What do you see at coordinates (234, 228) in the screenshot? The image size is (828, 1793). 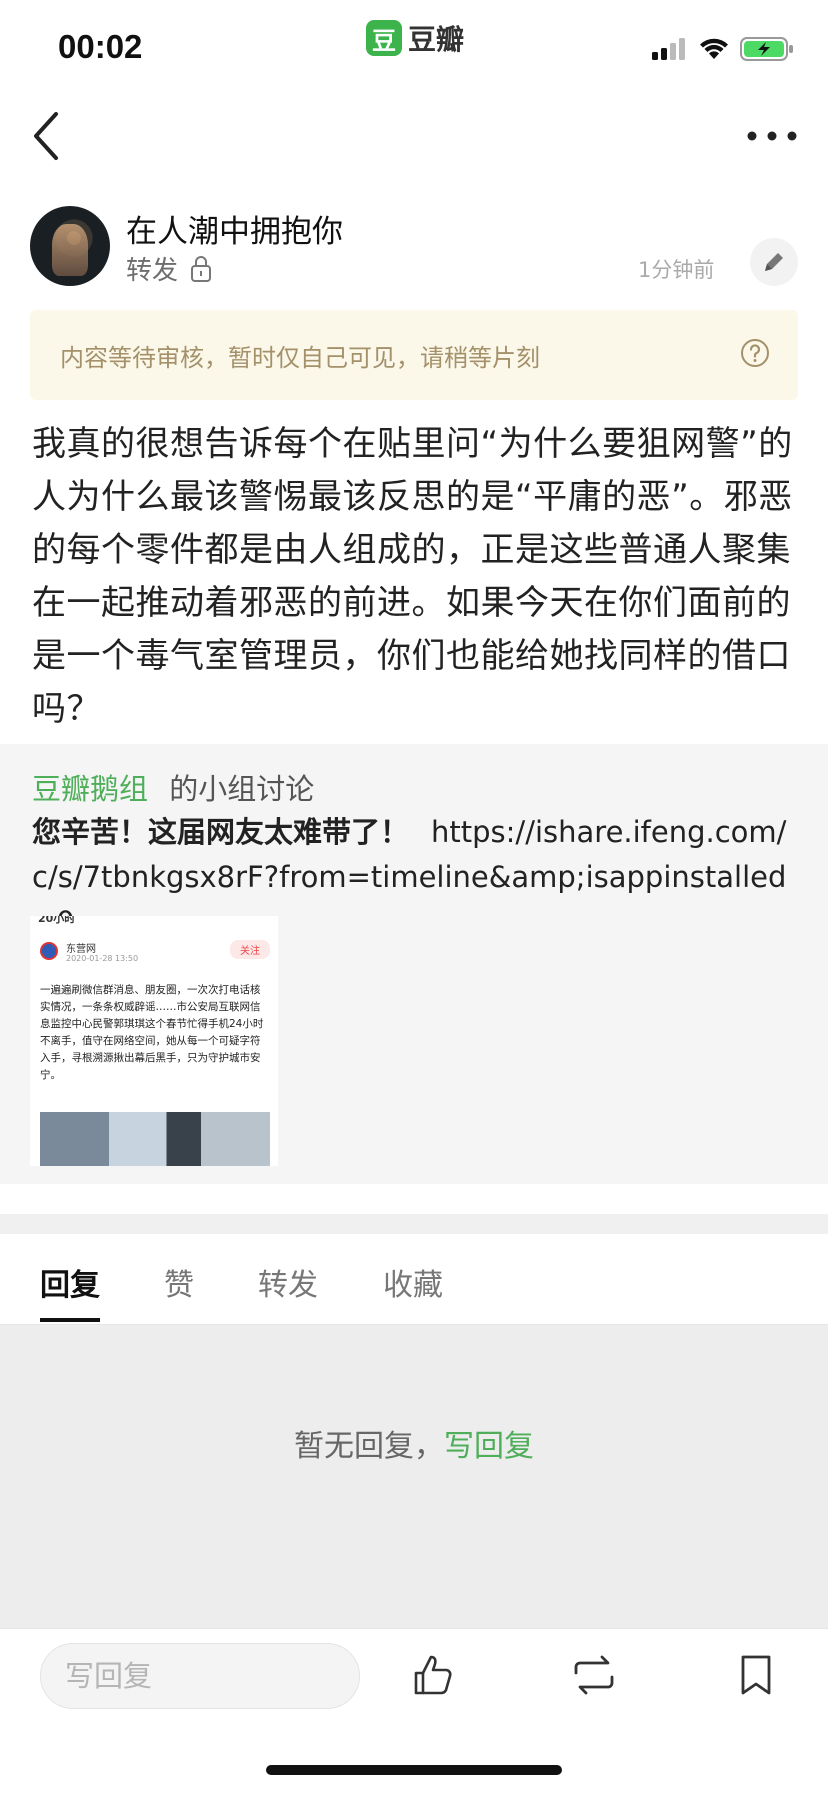 I see `author-name: 在人潮中拥抱你` at bounding box center [234, 228].